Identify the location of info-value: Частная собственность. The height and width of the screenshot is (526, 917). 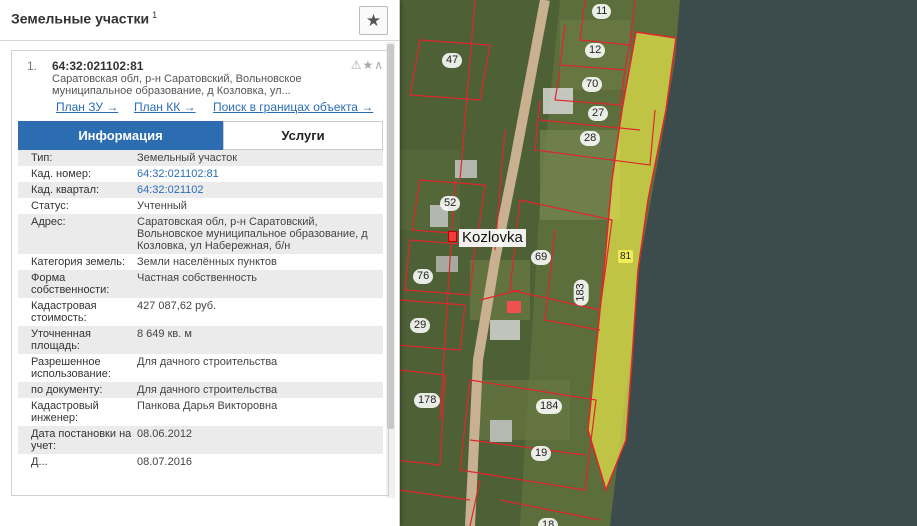
(197, 278).